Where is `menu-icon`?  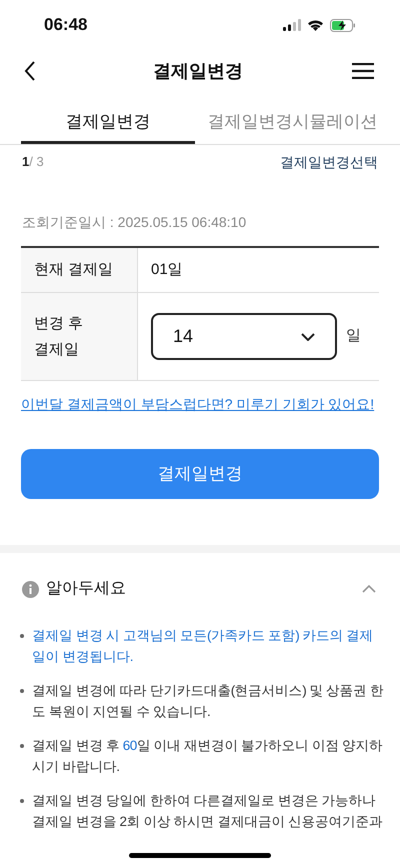
menu-icon is located at coordinates (363, 71).